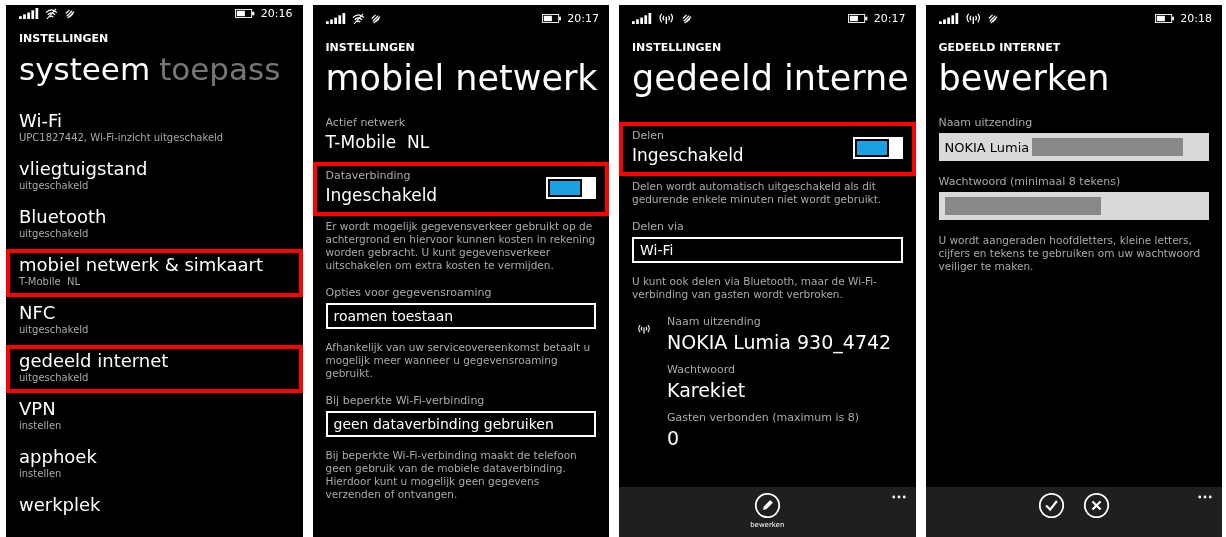 Image resolution: width=1226 pixels, height=537 pixels. Describe the element at coordinates (365, 123) in the screenshot. I see `field-label: Actief netwerk` at that location.